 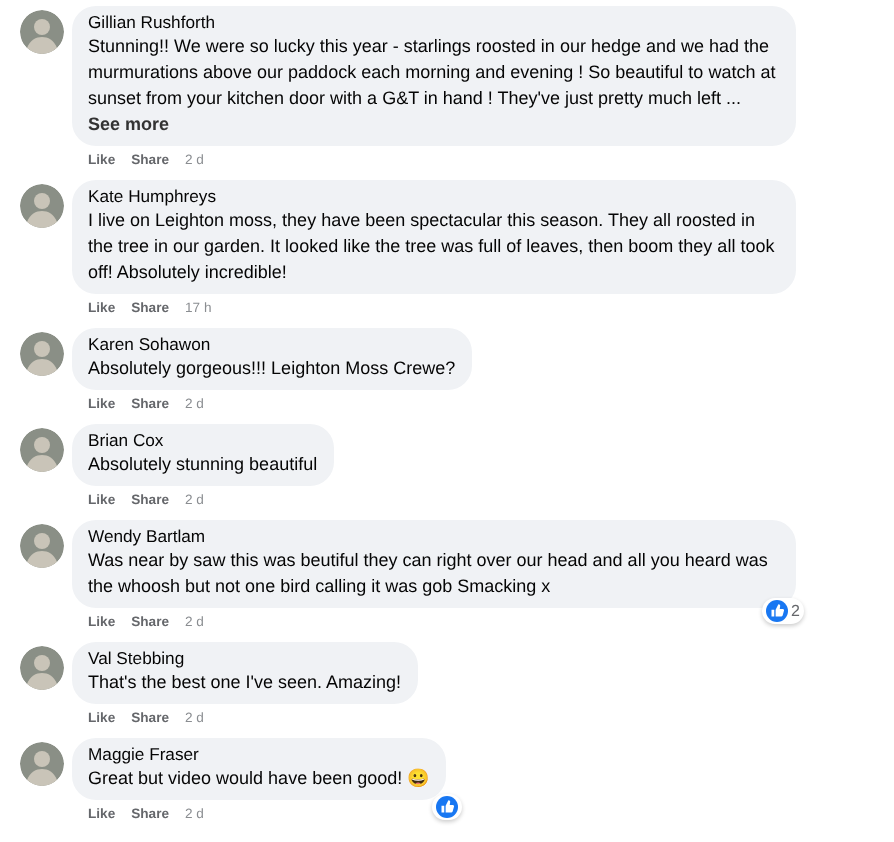 I want to click on comment-text: Great but video would have been good! 😀, so click(x=259, y=779).